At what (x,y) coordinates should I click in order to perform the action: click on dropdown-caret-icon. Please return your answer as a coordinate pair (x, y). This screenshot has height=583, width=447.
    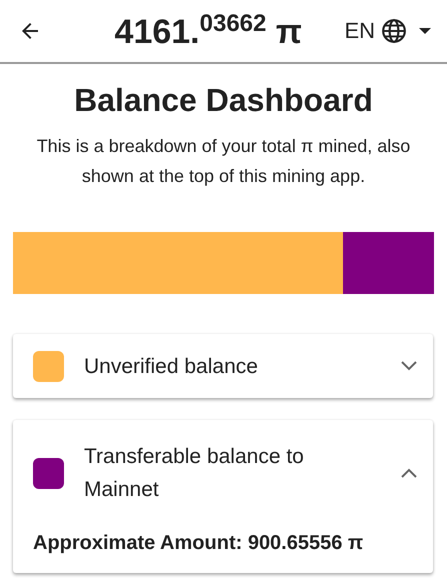
    Looking at the image, I should click on (425, 31).